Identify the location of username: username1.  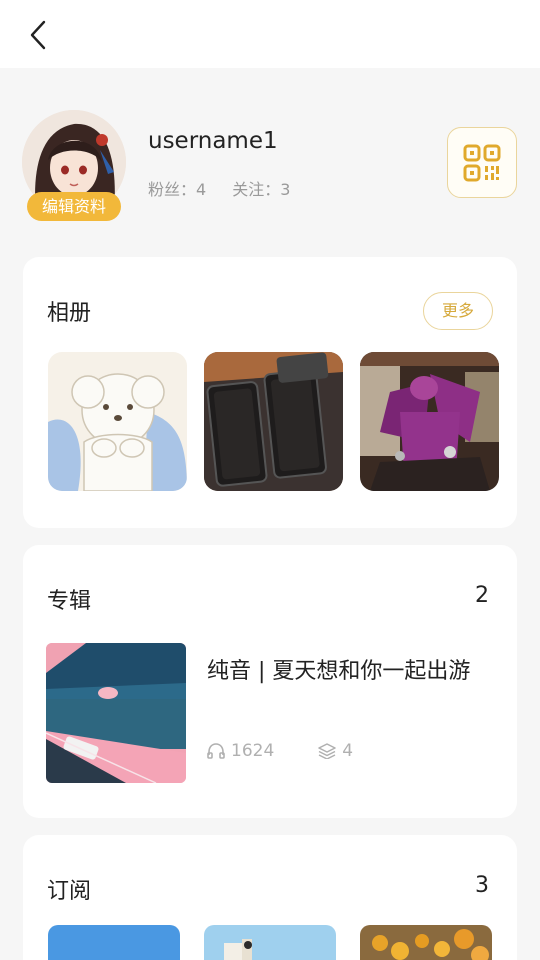
(213, 141).